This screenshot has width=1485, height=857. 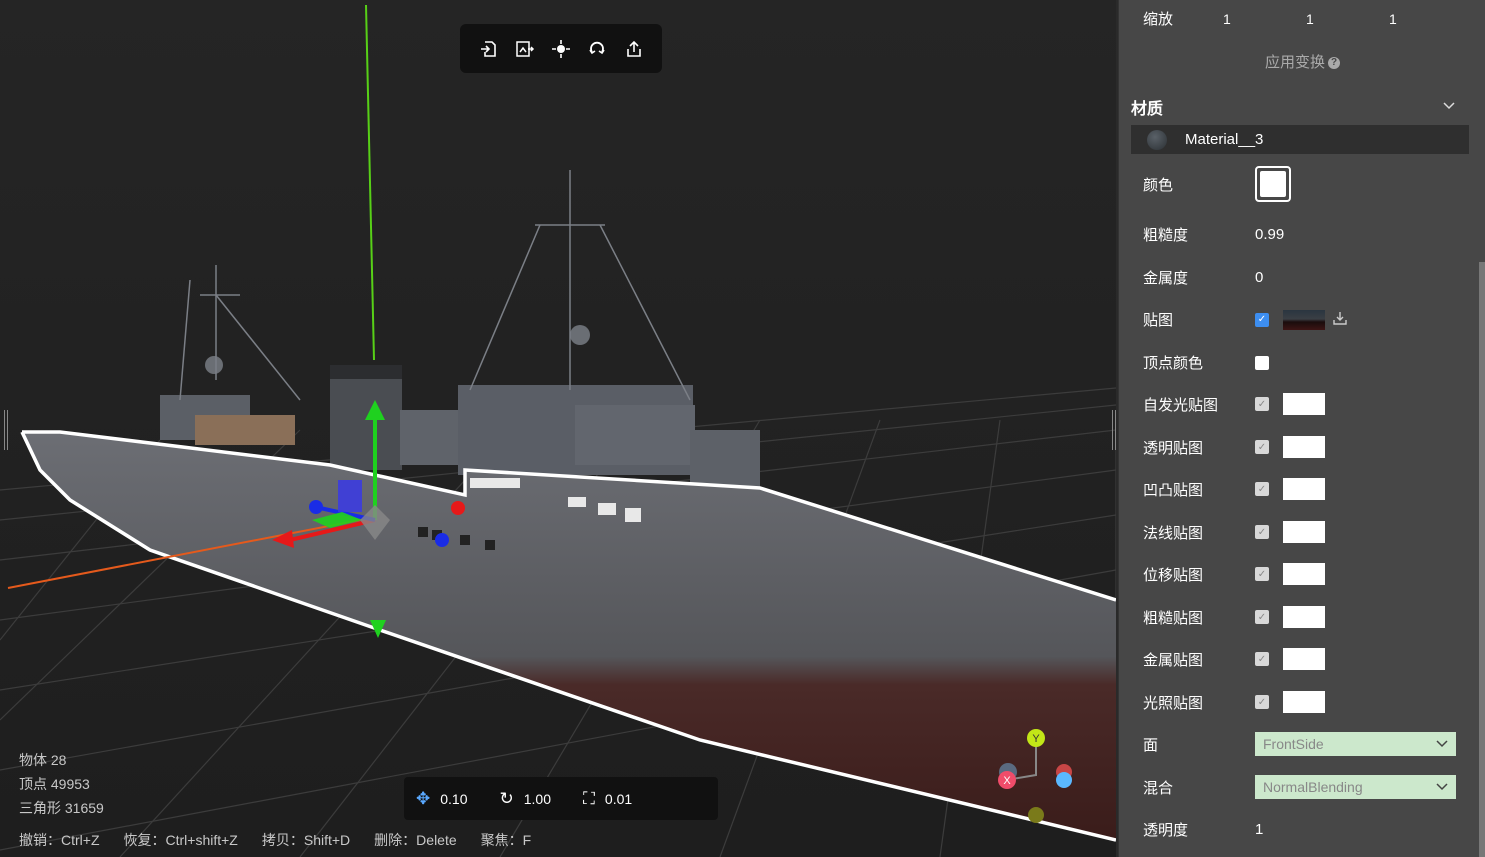 I want to click on side-label: 面, so click(x=1151, y=745).